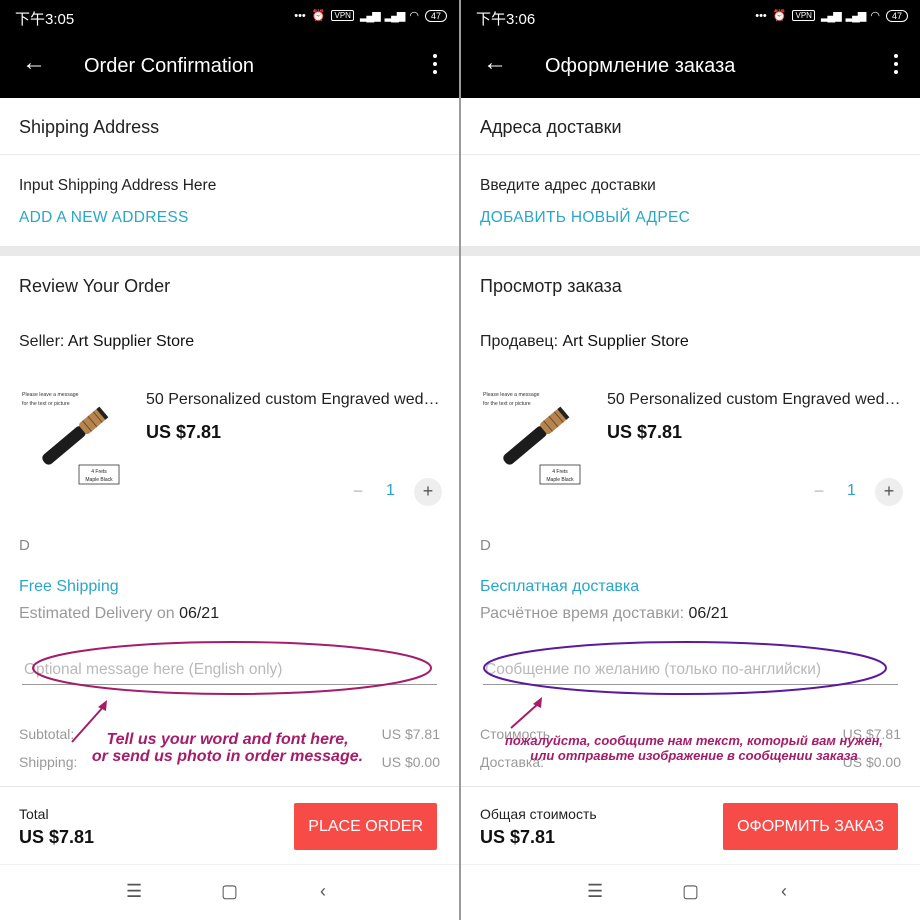  Describe the element at coordinates (585, 218) in the screenshot. I see `add-address-link: ДОБАВИТЬ НОВЫЙ АДРЕС` at that location.